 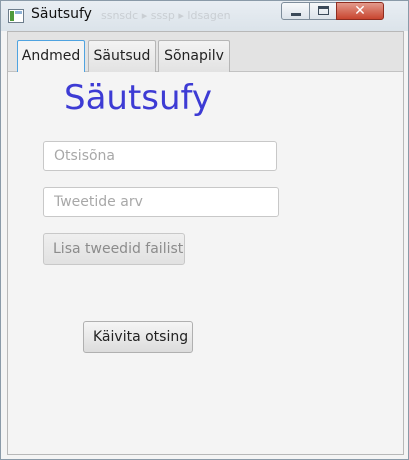 What do you see at coordinates (51, 56) in the screenshot?
I see `tab-andmed: Andmed` at bounding box center [51, 56].